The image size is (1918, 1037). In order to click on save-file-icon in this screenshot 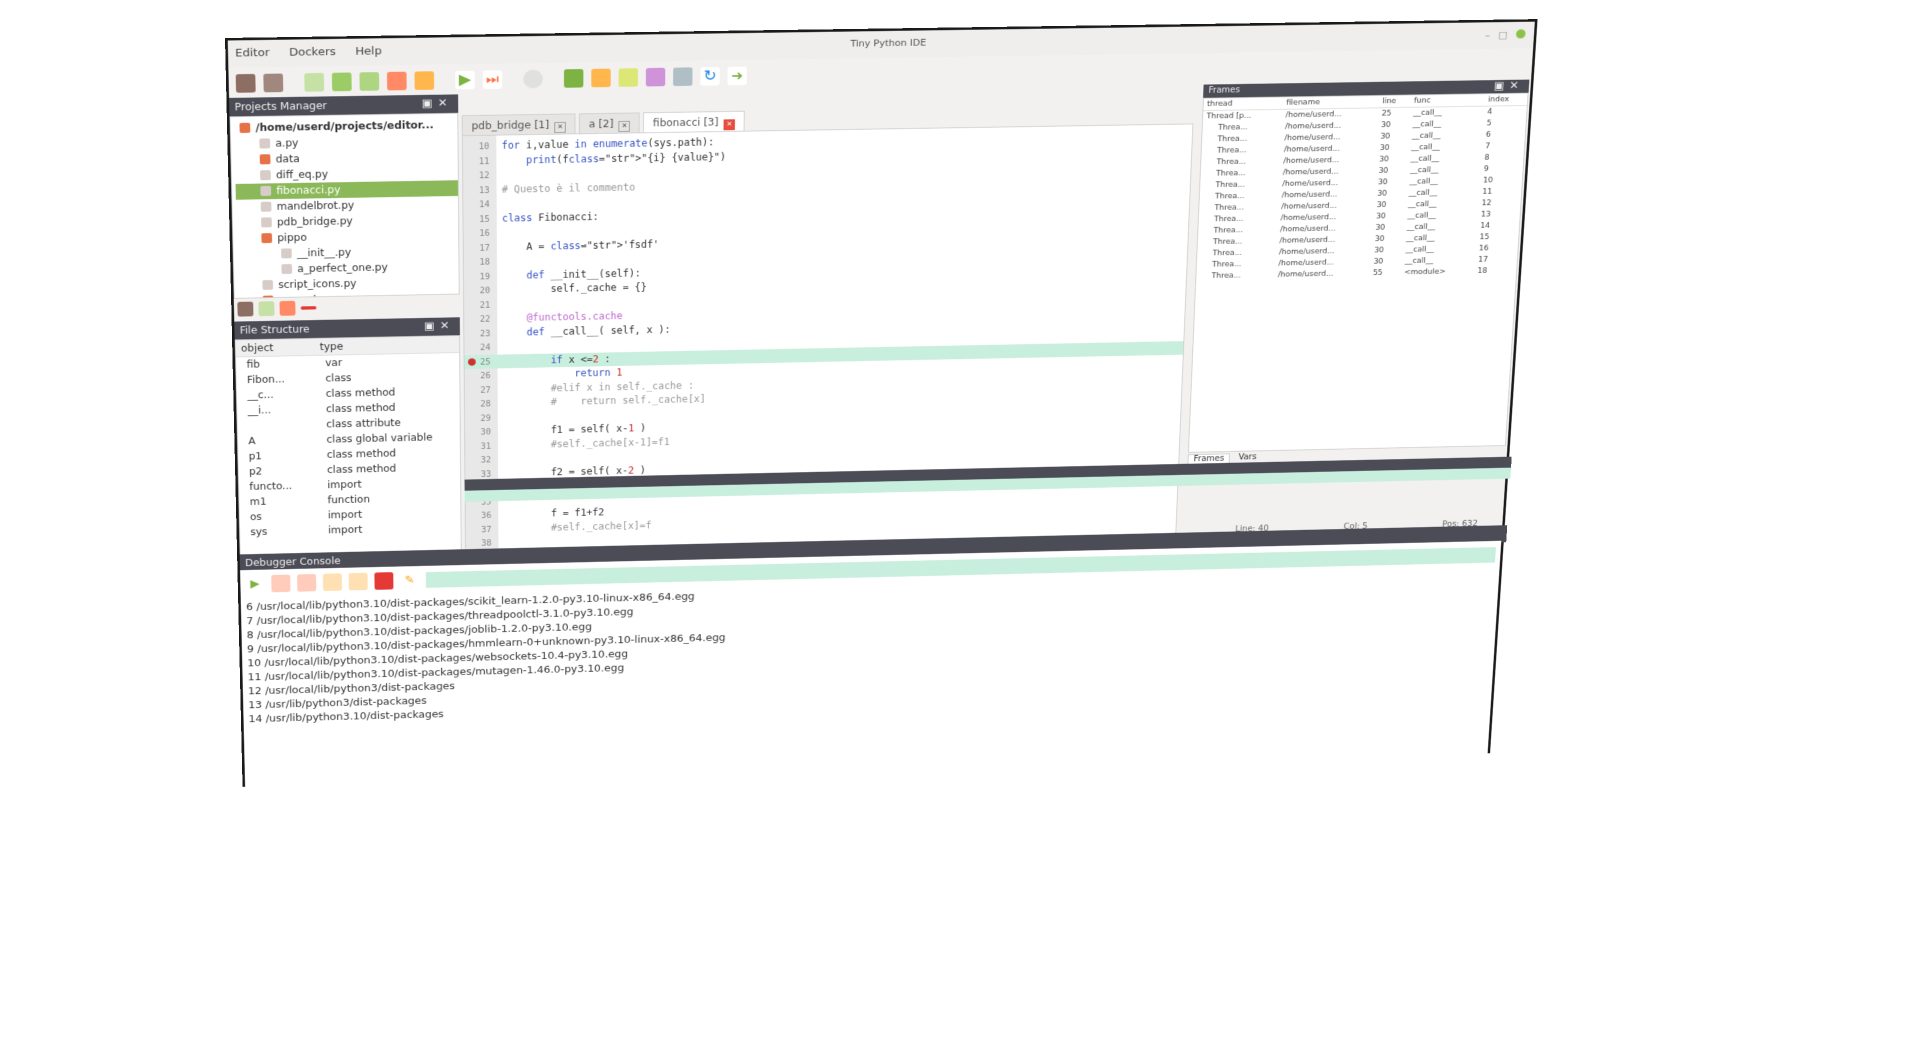, I will do `click(369, 81)`.